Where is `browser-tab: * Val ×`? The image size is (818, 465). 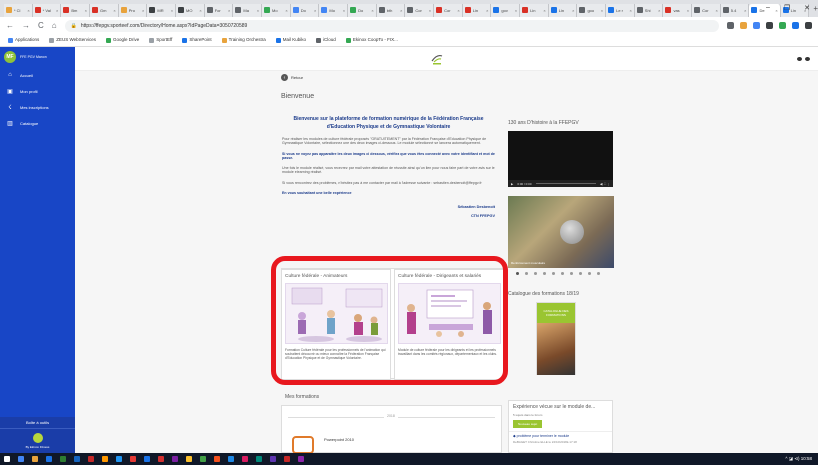
browser-tab: * Val × is located at coordinates (47, 10).